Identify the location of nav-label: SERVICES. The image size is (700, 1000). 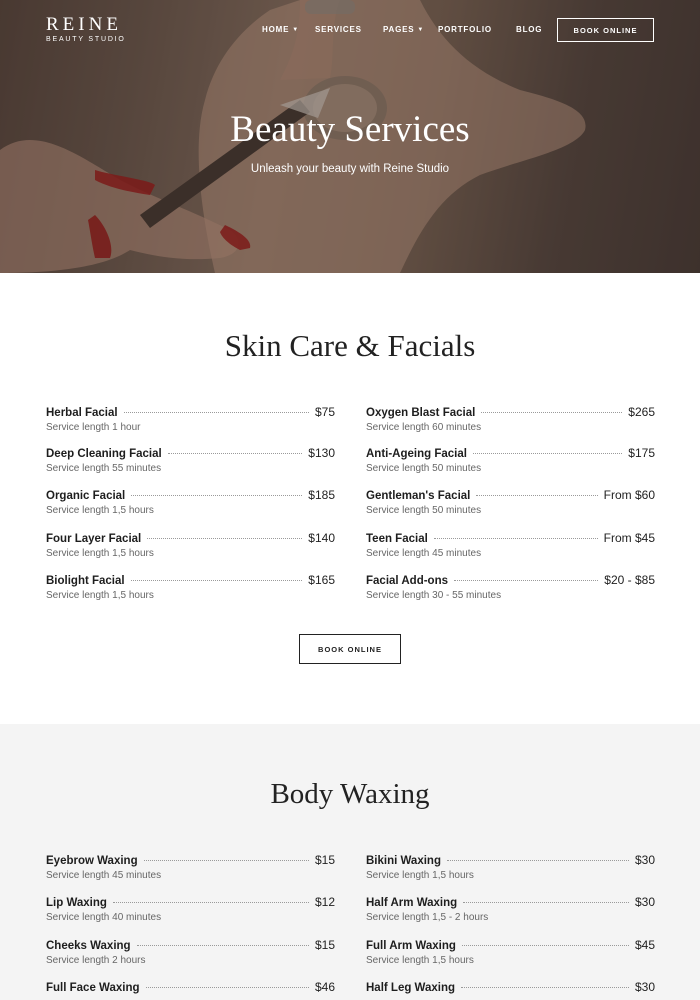
(338, 29).